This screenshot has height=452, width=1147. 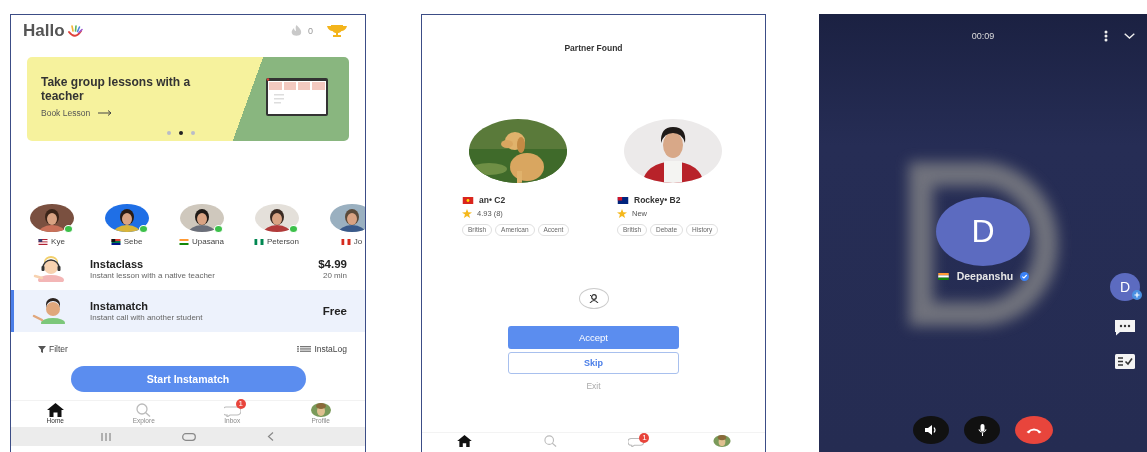 I want to click on avatar-letter: D, so click(x=1125, y=287).